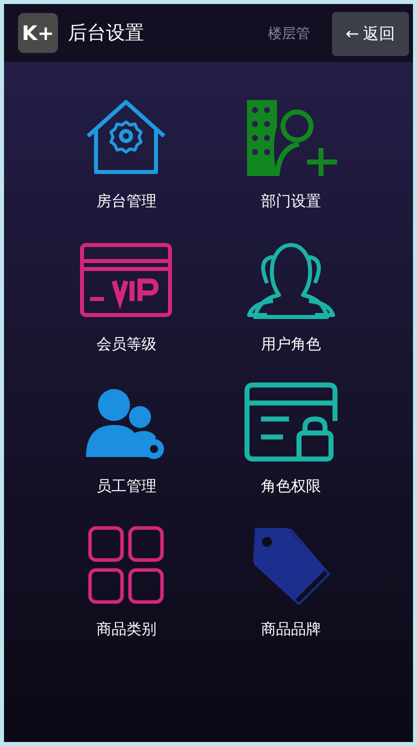 This screenshot has height=746, width=417. What do you see at coordinates (290, 154) in the screenshot?
I see `menu-tile: 部门设置` at bounding box center [290, 154].